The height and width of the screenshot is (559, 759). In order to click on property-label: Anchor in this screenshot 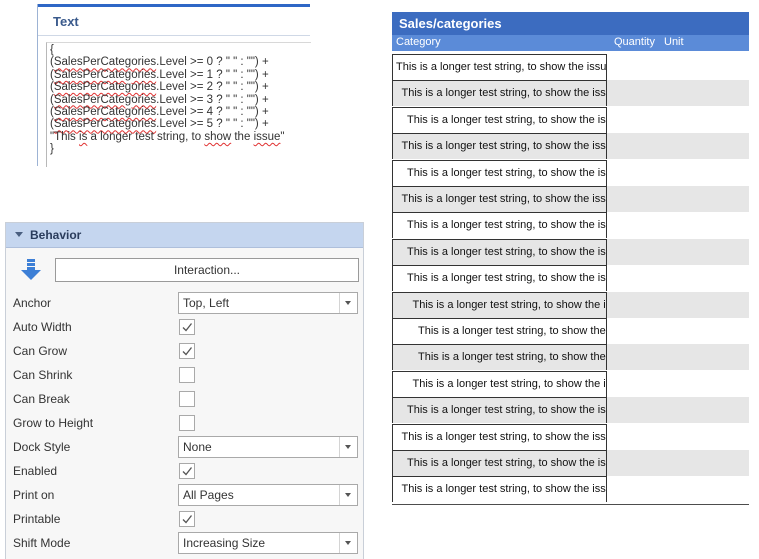, I will do `click(32, 303)`.